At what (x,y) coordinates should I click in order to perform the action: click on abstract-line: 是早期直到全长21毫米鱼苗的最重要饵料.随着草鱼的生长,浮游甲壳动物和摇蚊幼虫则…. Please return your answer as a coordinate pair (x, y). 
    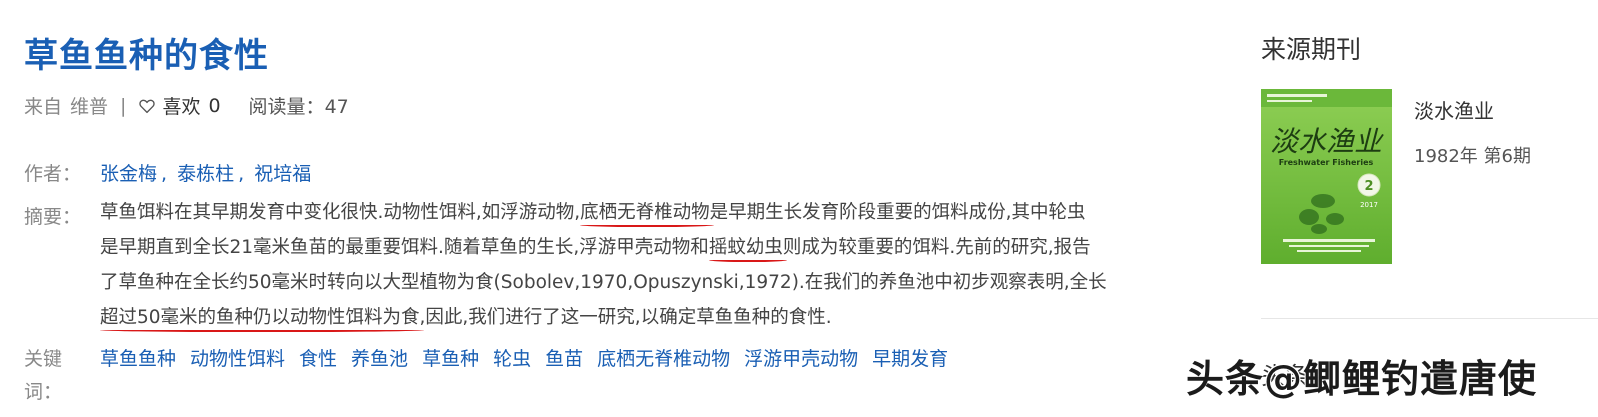
    Looking at the image, I should click on (625, 247).